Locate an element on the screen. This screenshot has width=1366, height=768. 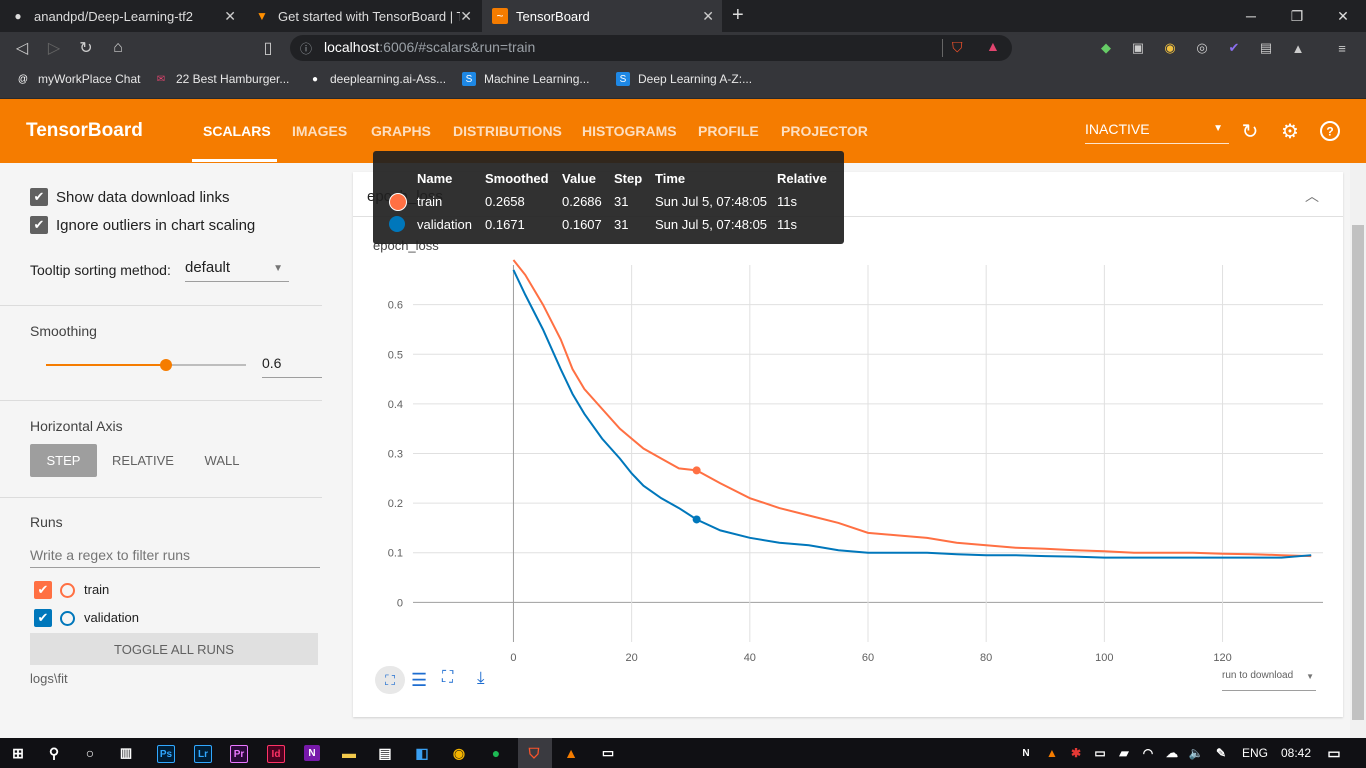
minimize-button: ─ is located at coordinates (1251, 16).